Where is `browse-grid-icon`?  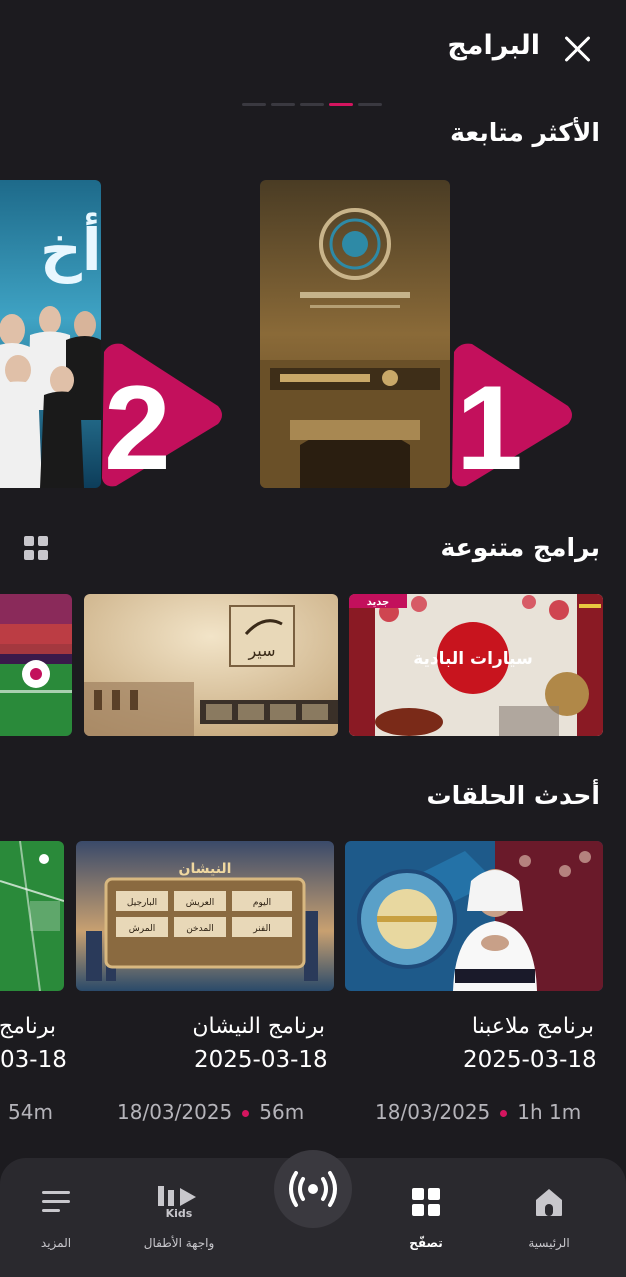 browse-grid-icon is located at coordinates (426, 1202).